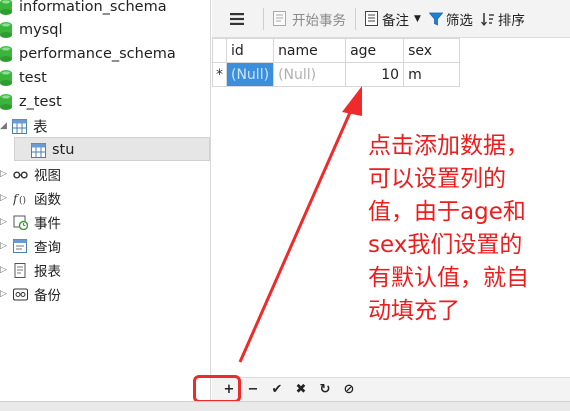  Describe the element at coordinates (219, 50) in the screenshot. I see `row-marker-header` at that location.